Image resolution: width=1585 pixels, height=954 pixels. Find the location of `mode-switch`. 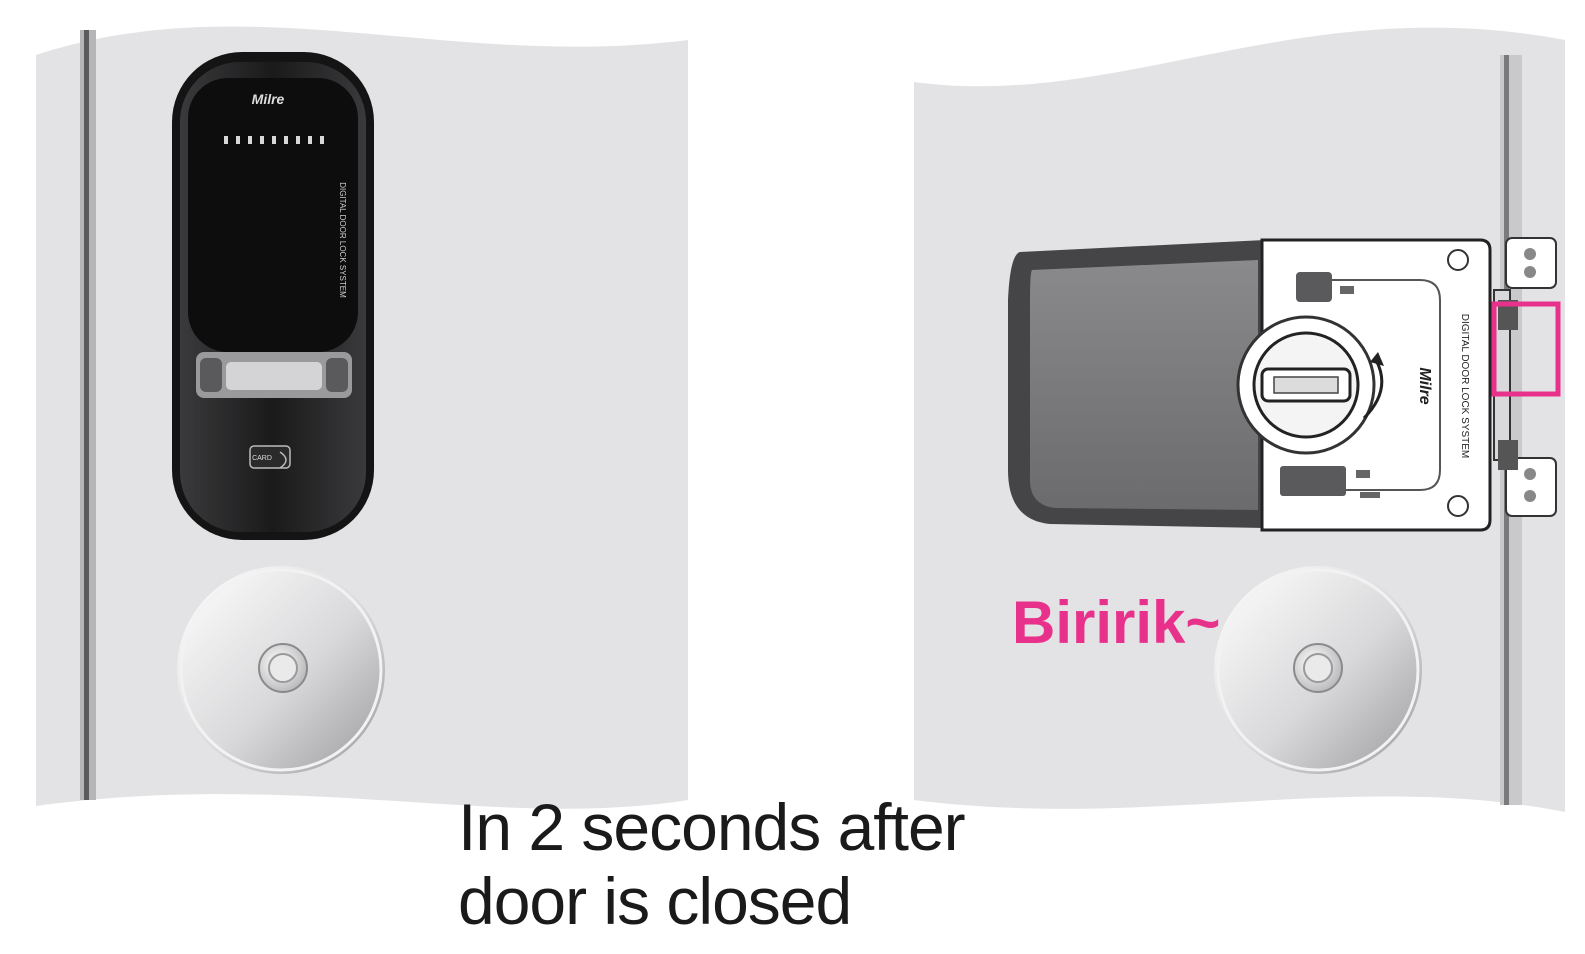

mode-switch is located at coordinates (1313, 481).